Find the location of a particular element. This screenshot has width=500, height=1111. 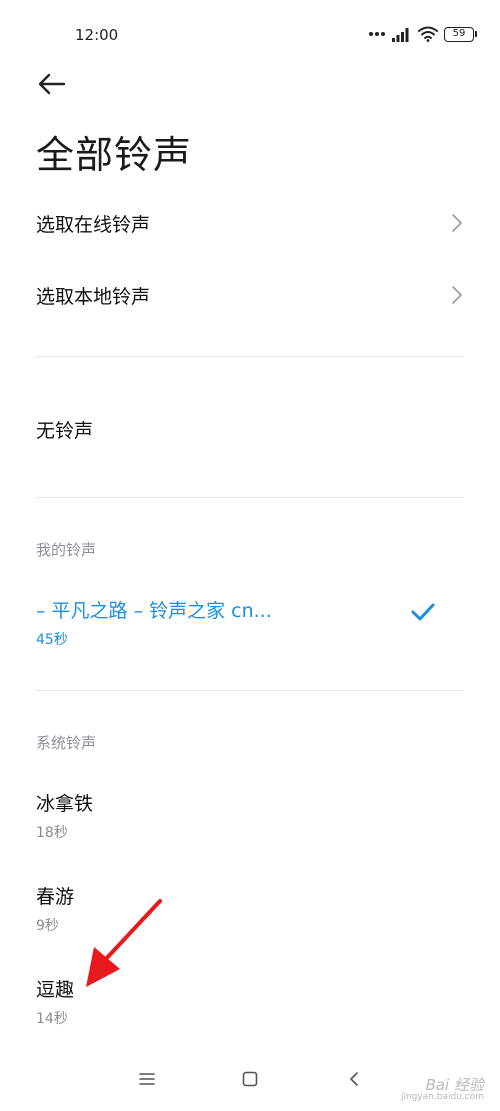

select-local-ringtone: 选取本地铃声 is located at coordinates (250, 295).